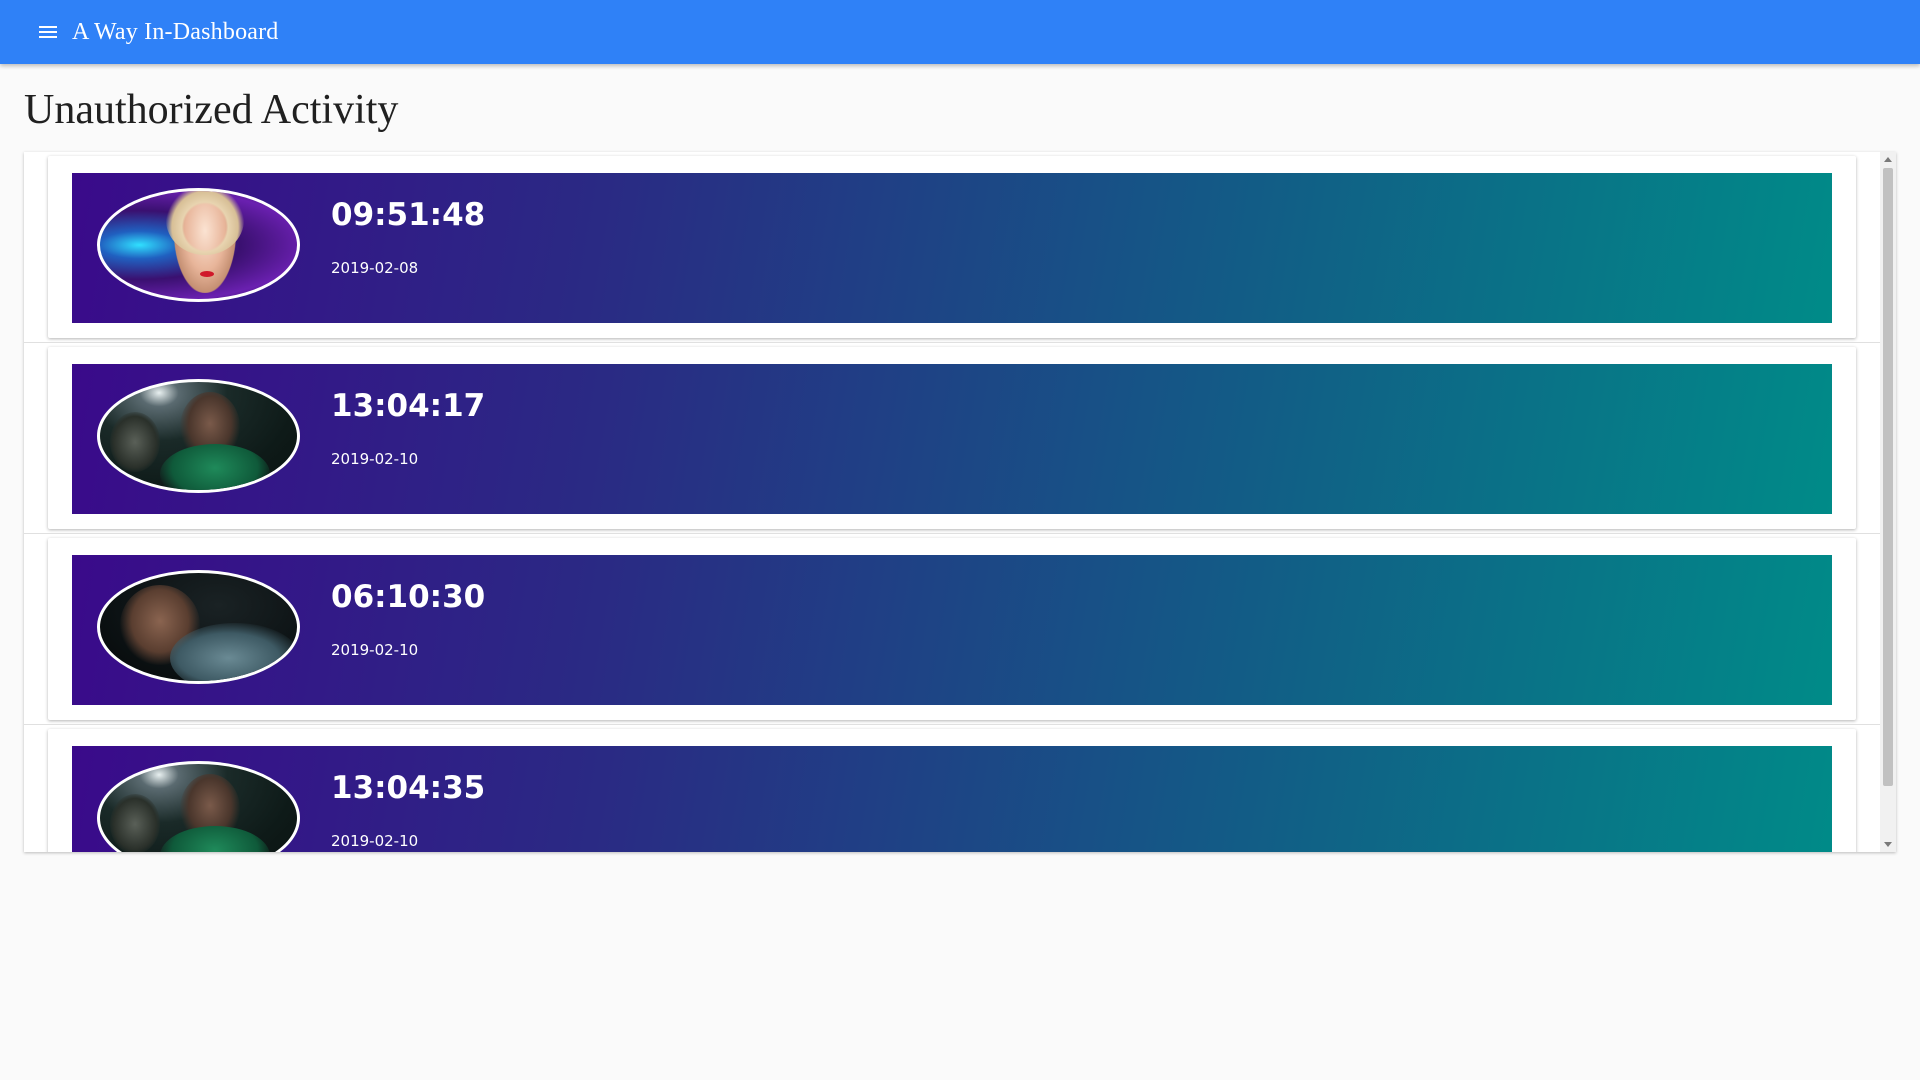  Describe the element at coordinates (1888, 477) in the screenshot. I see `scroll-thumb` at that location.